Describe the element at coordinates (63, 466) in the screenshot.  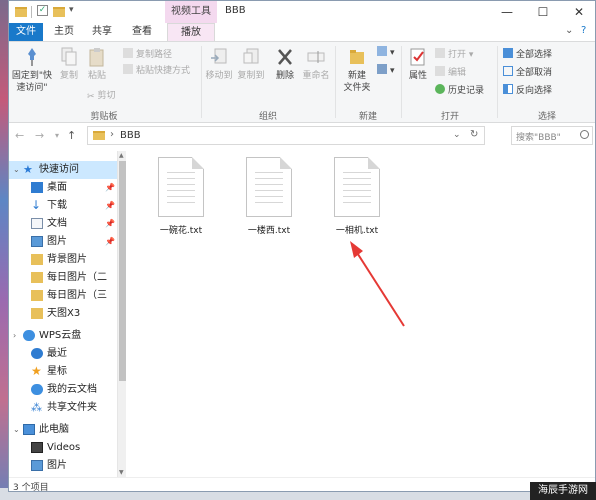
I see `sidebar-item-pc-pictures: 图片` at that location.